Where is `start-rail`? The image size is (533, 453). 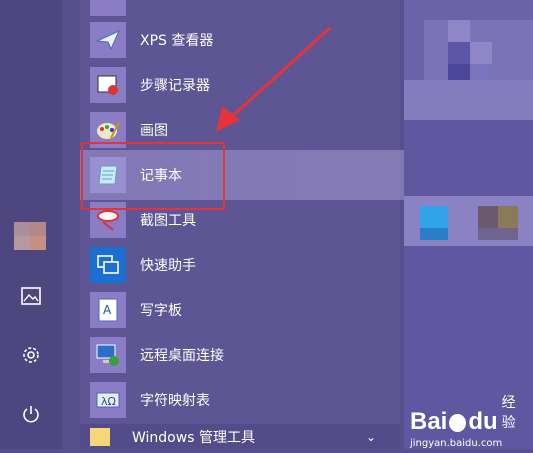
start-rail is located at coordinates (31, 224).